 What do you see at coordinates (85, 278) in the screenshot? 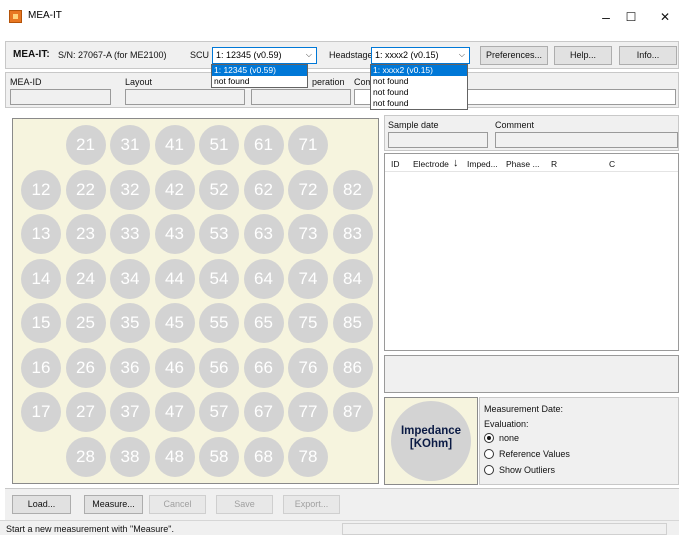
I see `electrode-24: 24` at bounding box center [85, 278].